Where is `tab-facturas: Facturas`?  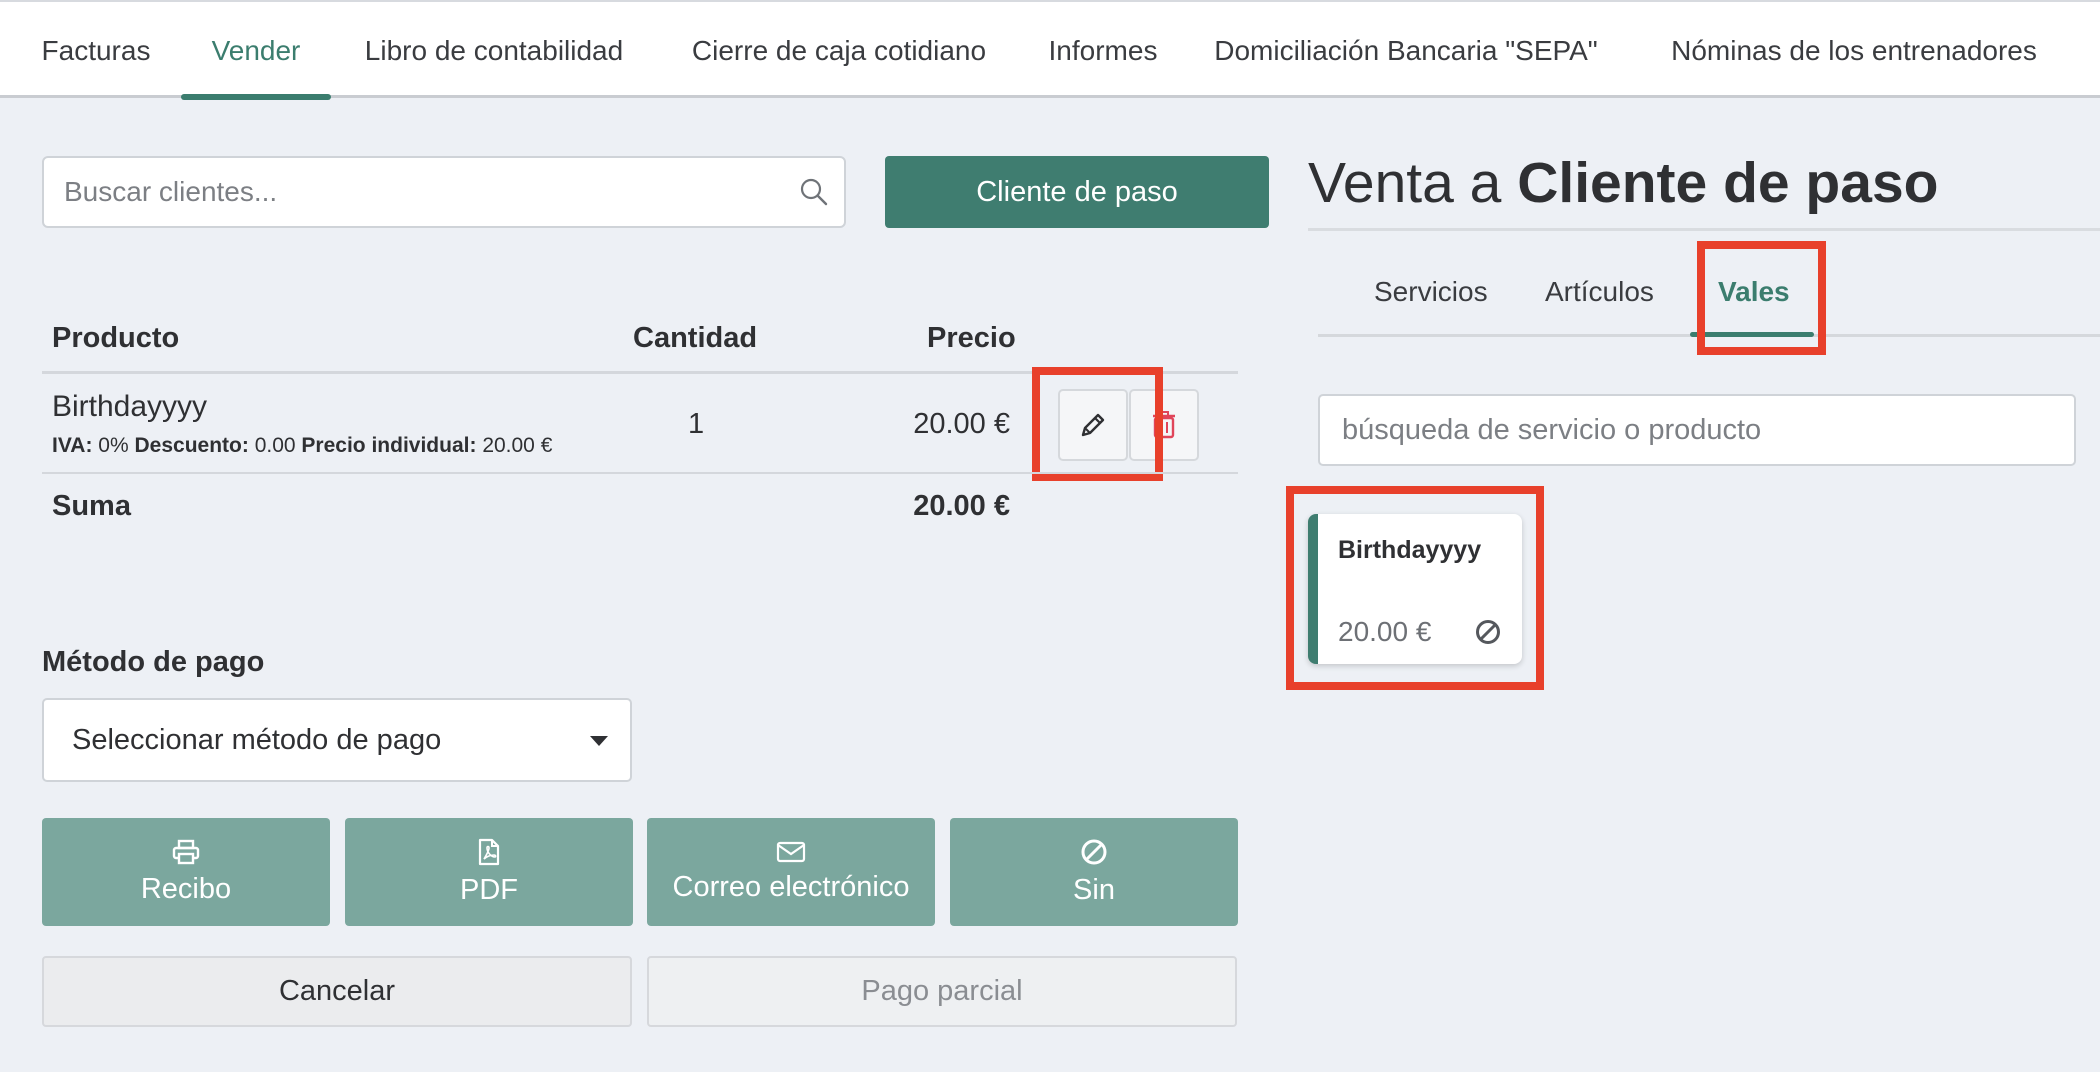 tab-facturas: Facturas is located at coordinates (96, 50).